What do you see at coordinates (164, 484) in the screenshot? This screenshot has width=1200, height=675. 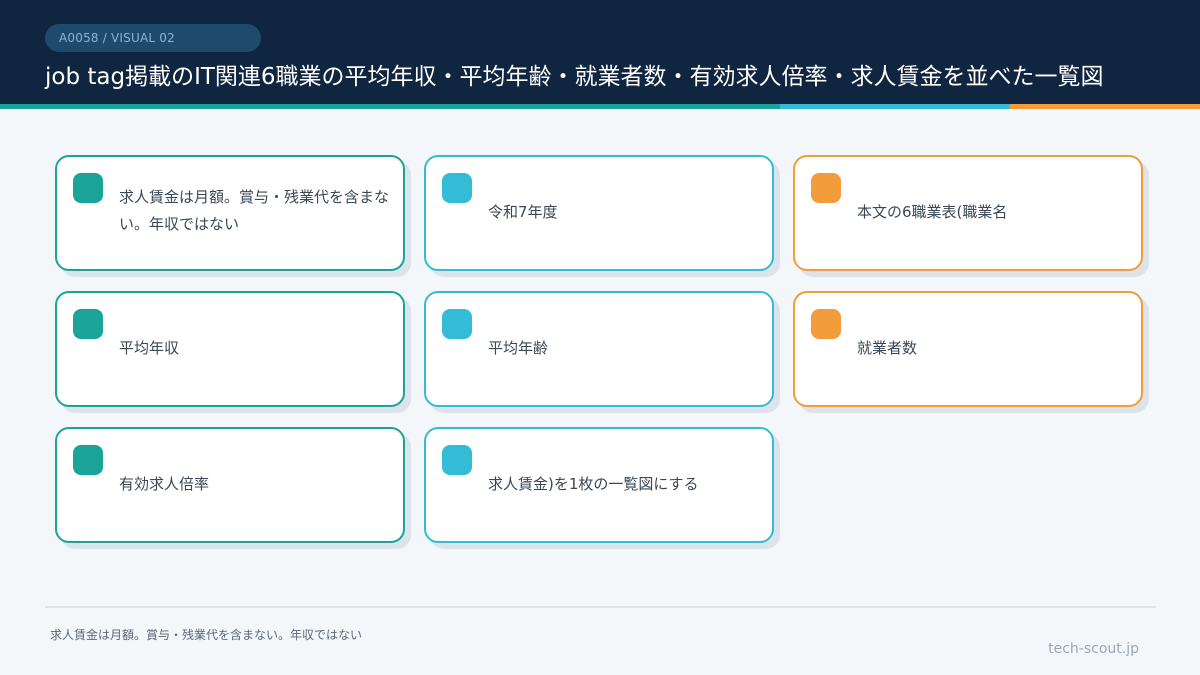 I see `card-text: 有効求人倍率` at bounding box center [164, 484].